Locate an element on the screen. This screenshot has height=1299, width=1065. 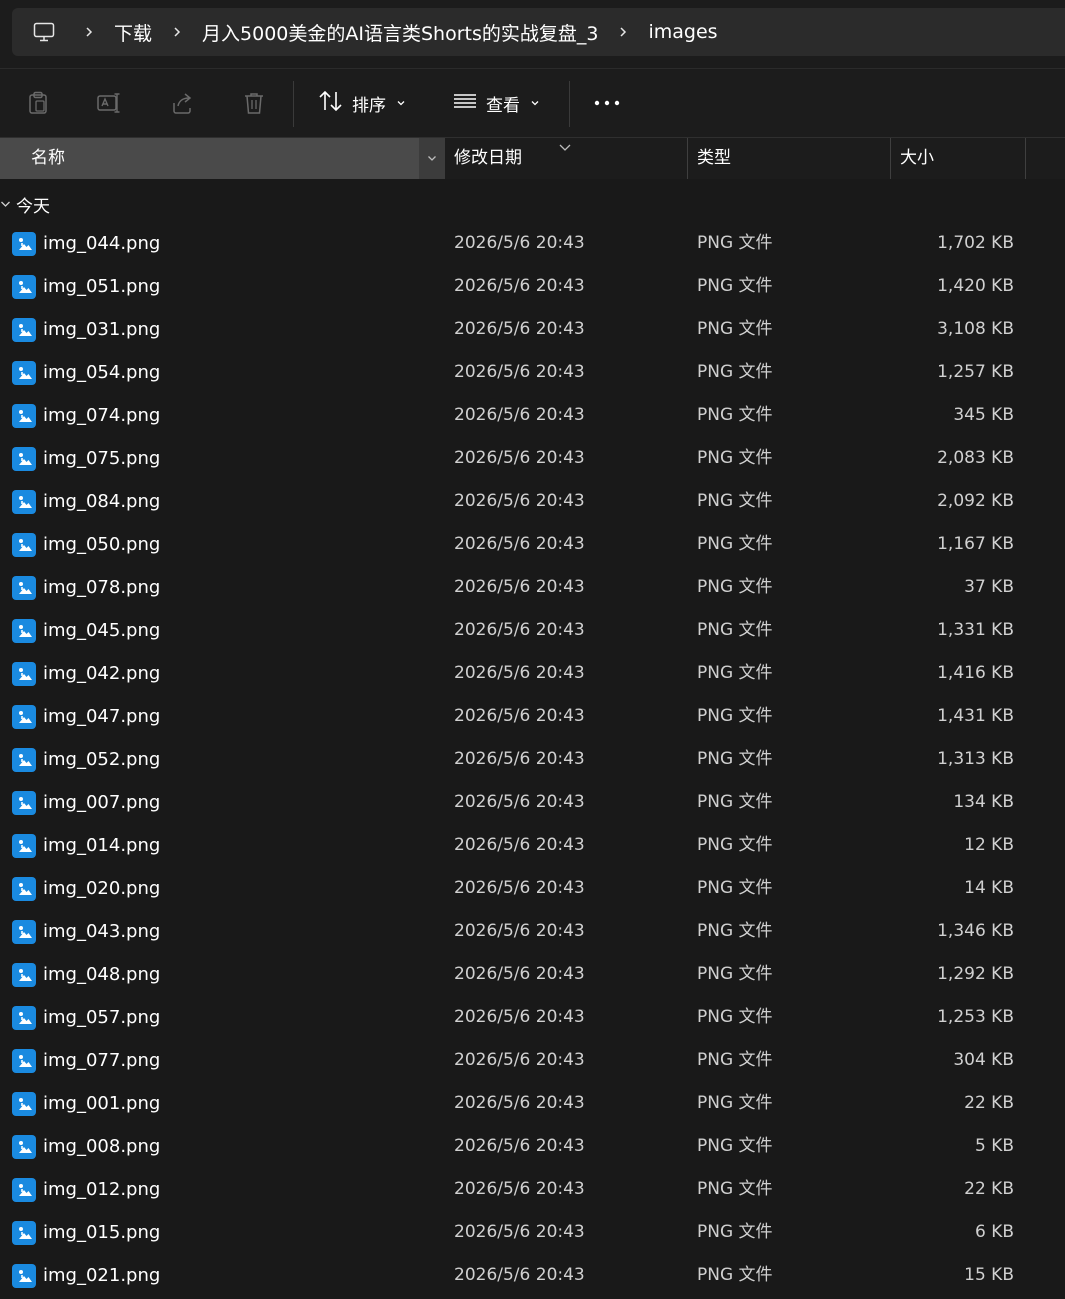
file-row: img_052.png 2026/5/6 20:43 PNG 文件 1,313 KB is located at coordinates (532, 759).